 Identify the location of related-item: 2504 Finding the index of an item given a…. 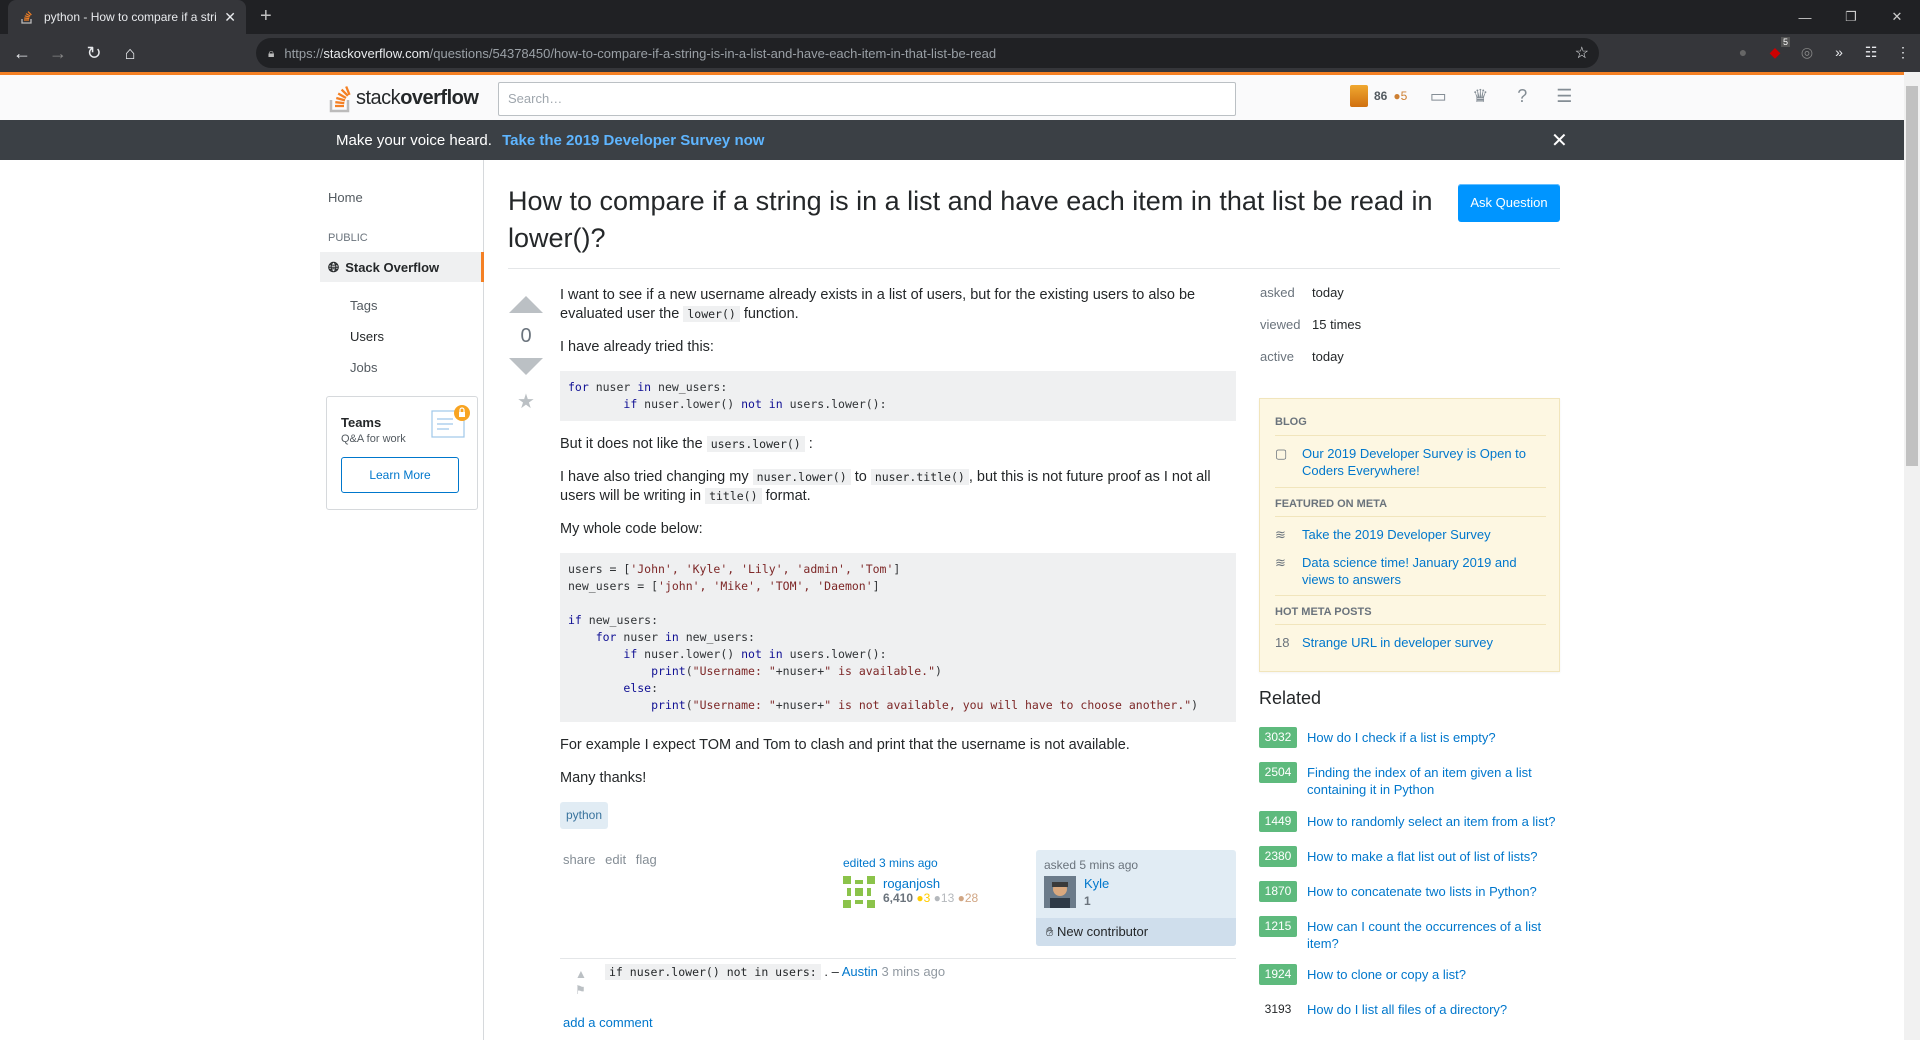
(1409, 780).